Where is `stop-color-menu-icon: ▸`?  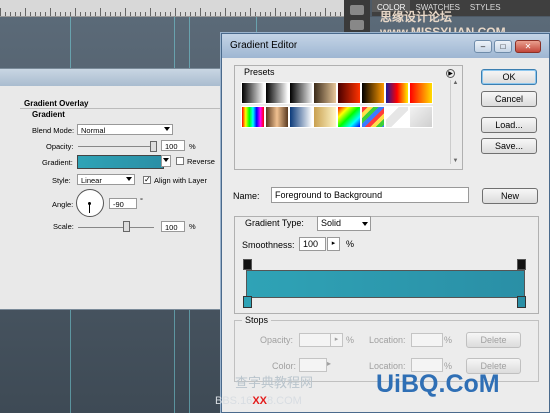 stop-color-menu-icon: ▸ is located at coordinates (329, 363).